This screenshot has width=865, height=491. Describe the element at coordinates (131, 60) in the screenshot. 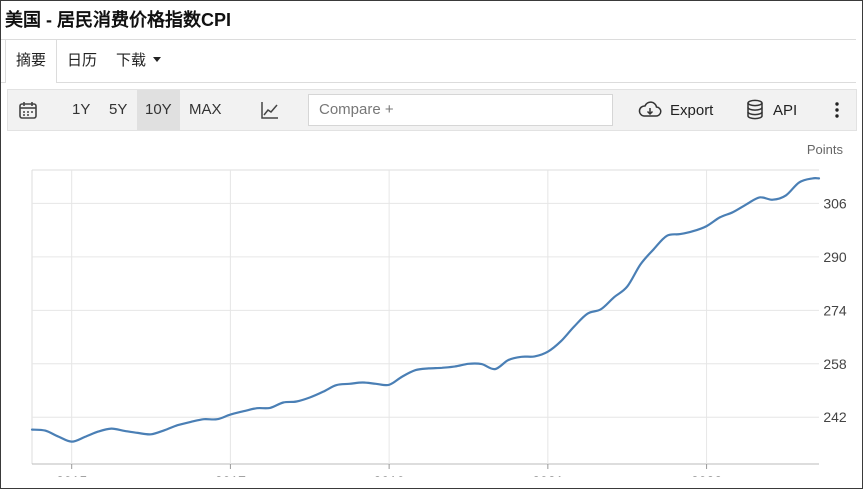

I see `tab-download-label: 下载` at that location.